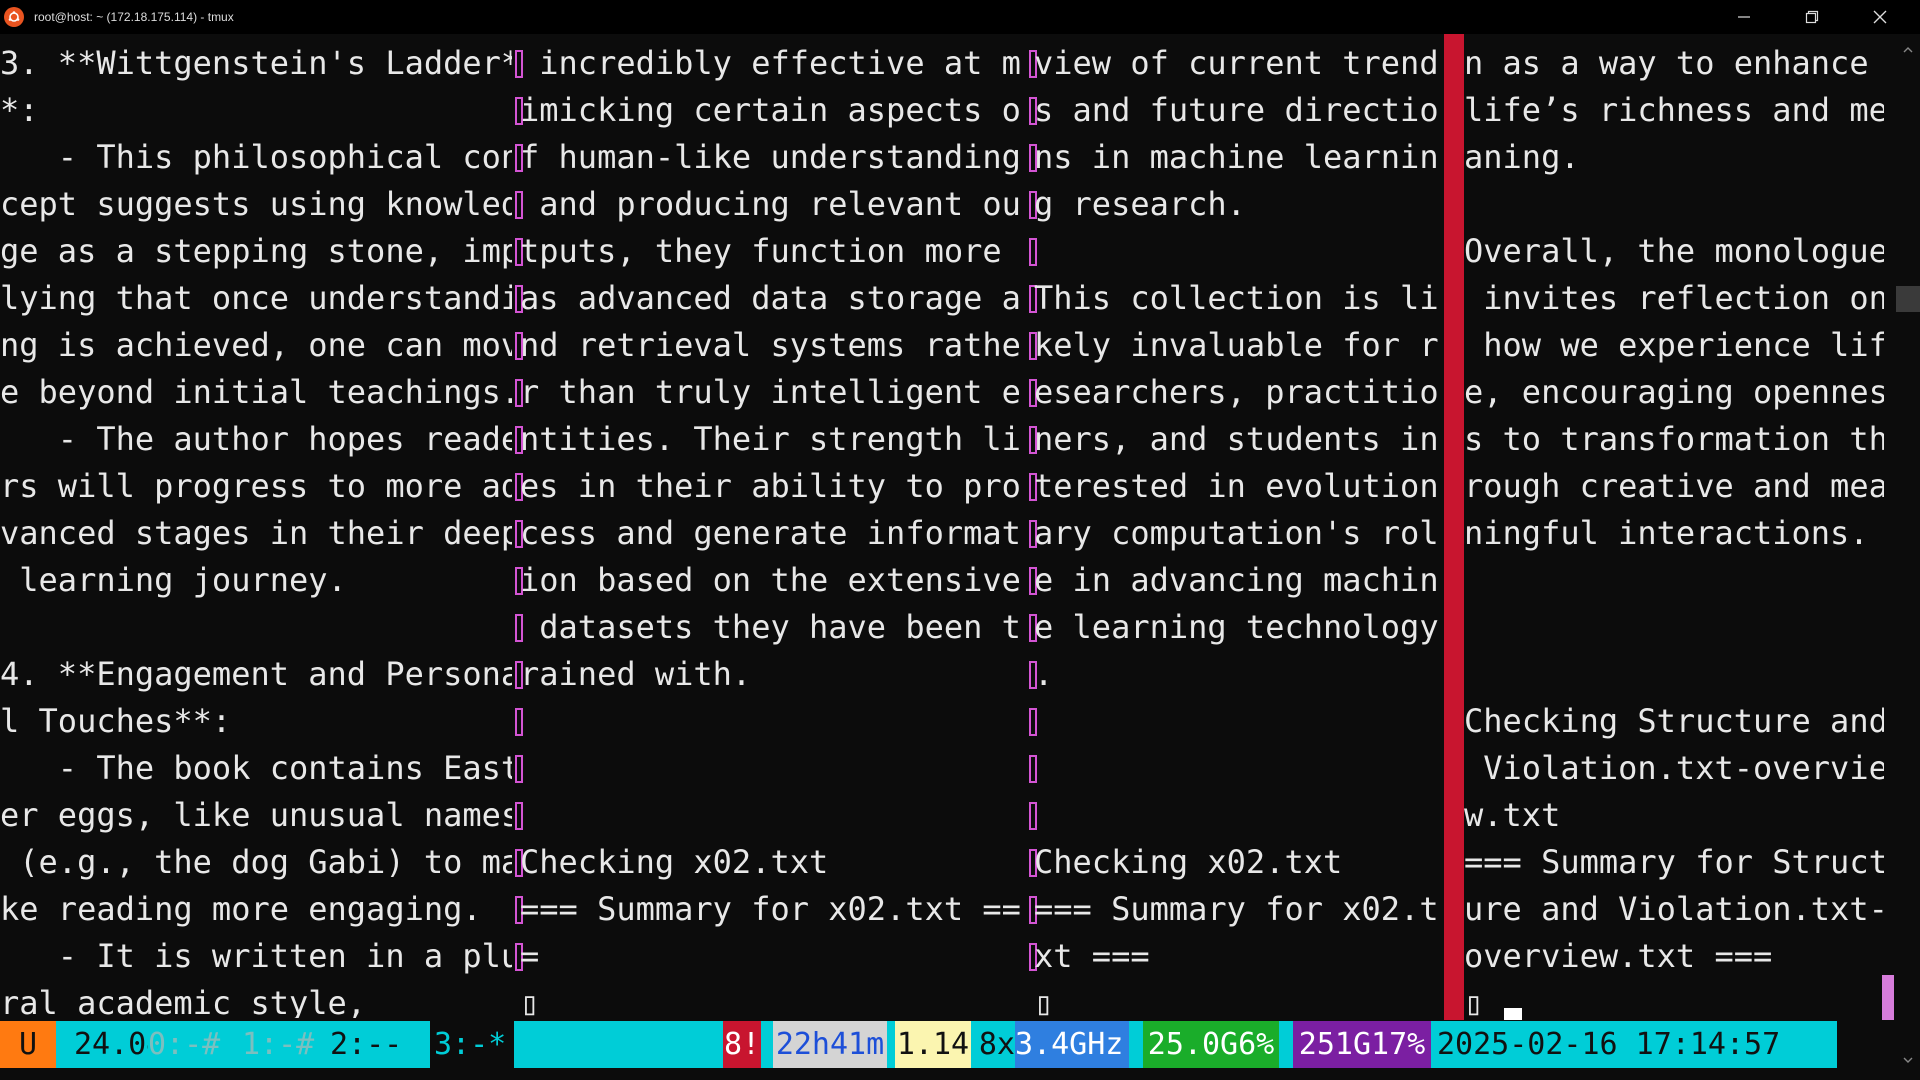 This screenshot has height=1080, width=1920. What do you see at coordinates (1072, 1044) in the screenshot?
I see `cpu-frequency: 3.4GHz` at bounding box center [1072, 1044].